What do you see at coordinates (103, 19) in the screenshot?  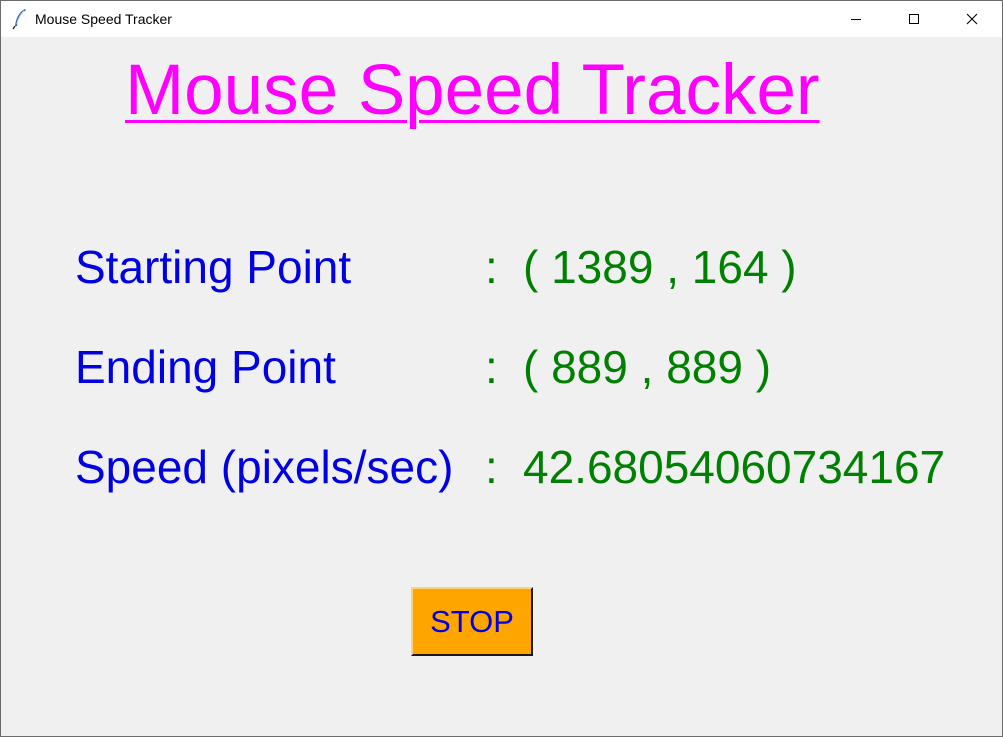 I see `window-title: Mouse Speed Tracker` at bounding box center [103, 19].